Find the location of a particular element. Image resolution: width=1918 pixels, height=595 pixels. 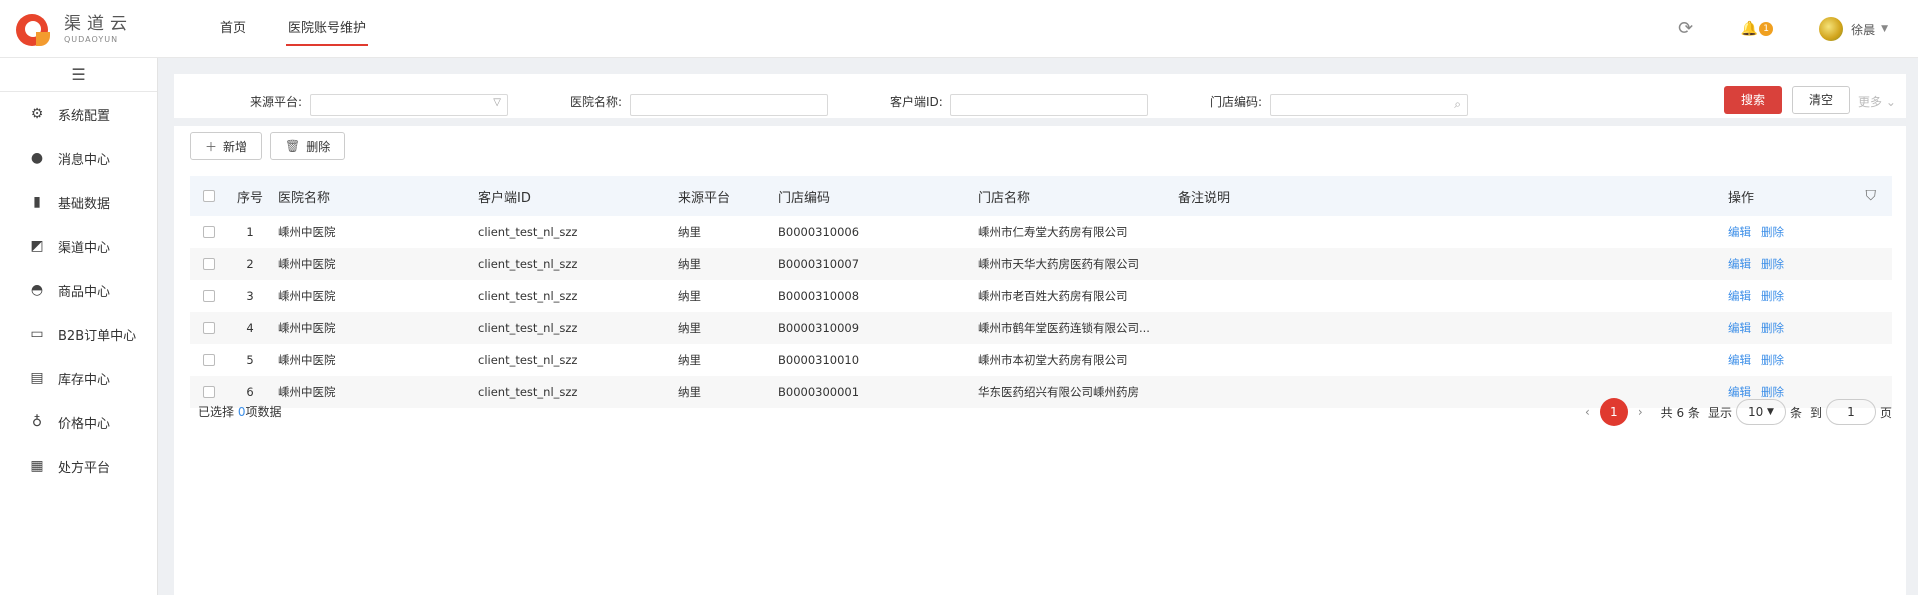

row-no: 4 is located at coordinates (250, 328).